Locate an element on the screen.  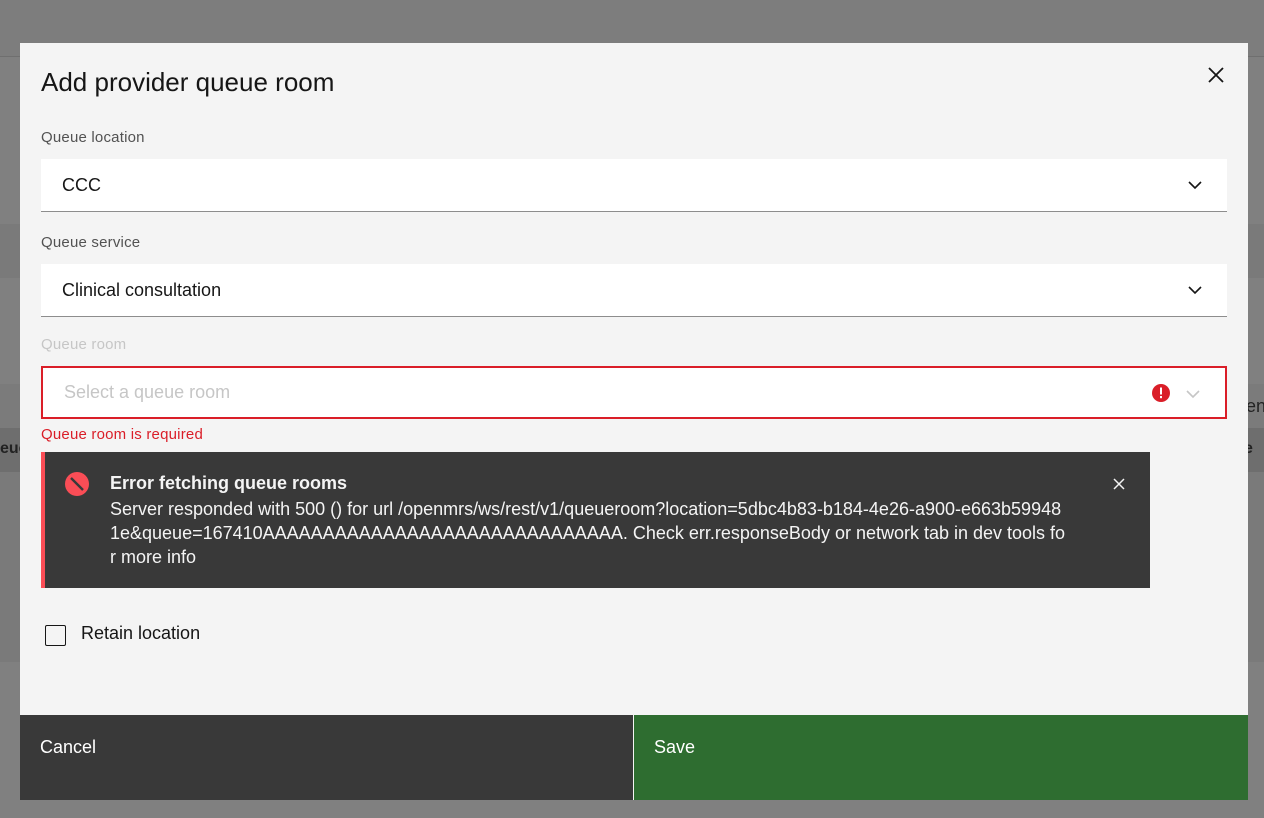
notification-close-button is located at coordinates (1119, 484).